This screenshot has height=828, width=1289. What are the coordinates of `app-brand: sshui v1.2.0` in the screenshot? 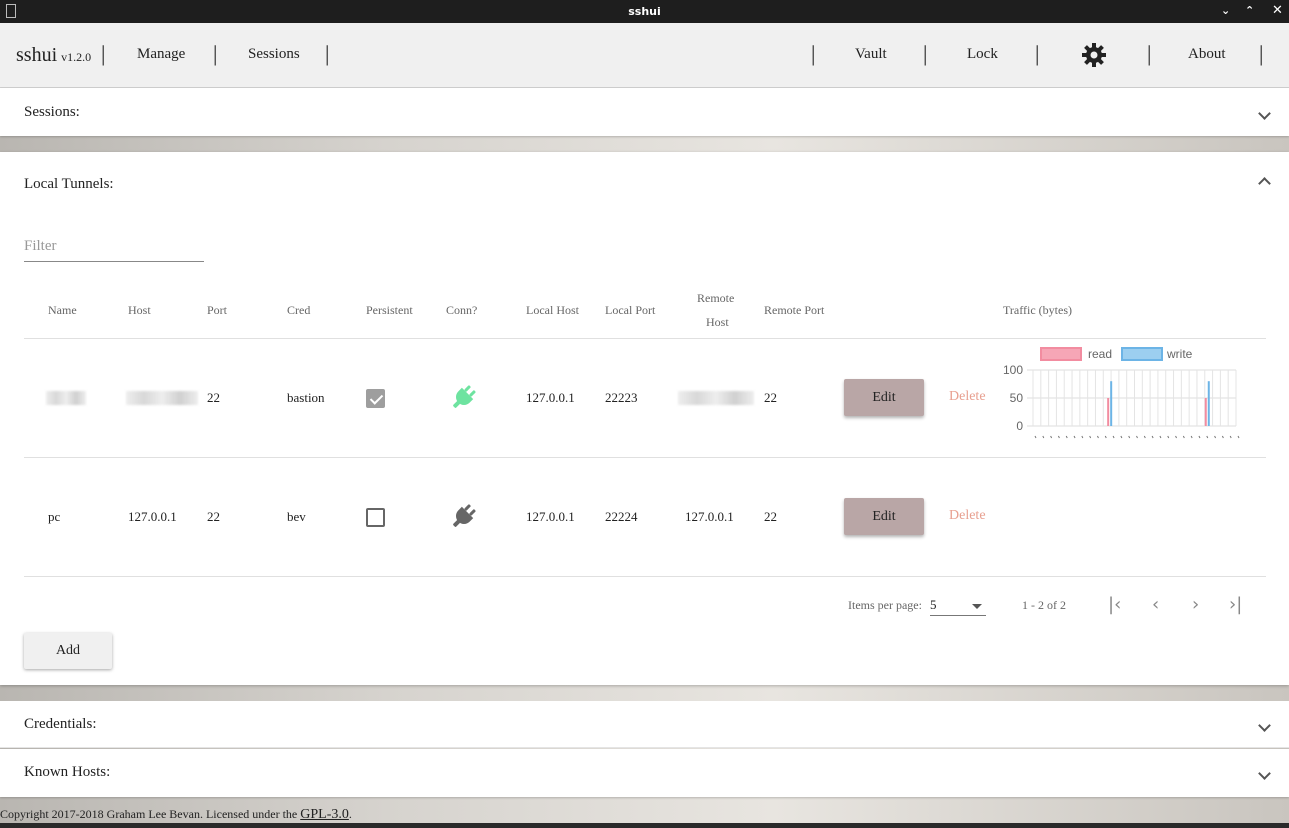 It's located at (53, 55).